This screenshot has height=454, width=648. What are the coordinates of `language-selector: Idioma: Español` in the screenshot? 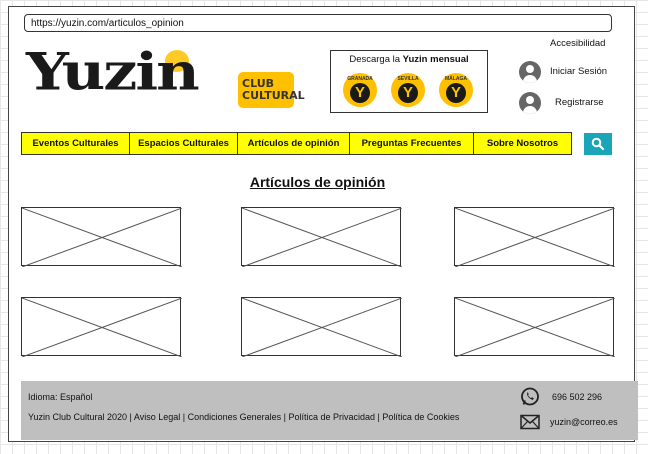 It's located at (60, 397).